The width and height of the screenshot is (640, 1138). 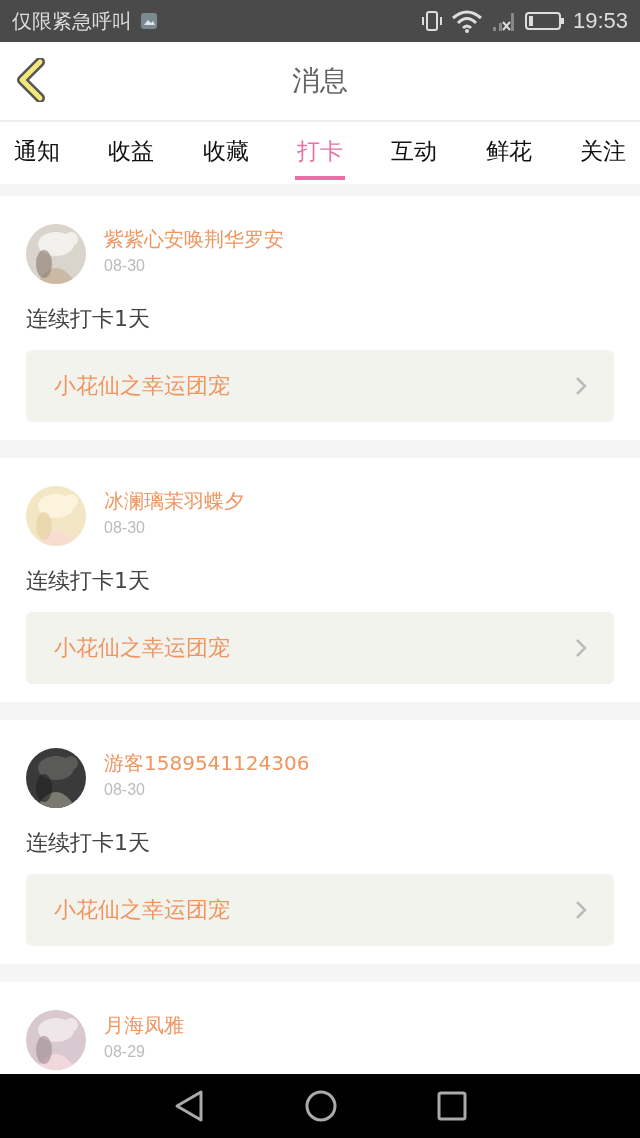 I want to click on triangle-back-icon, so click(x=189, y=1106).